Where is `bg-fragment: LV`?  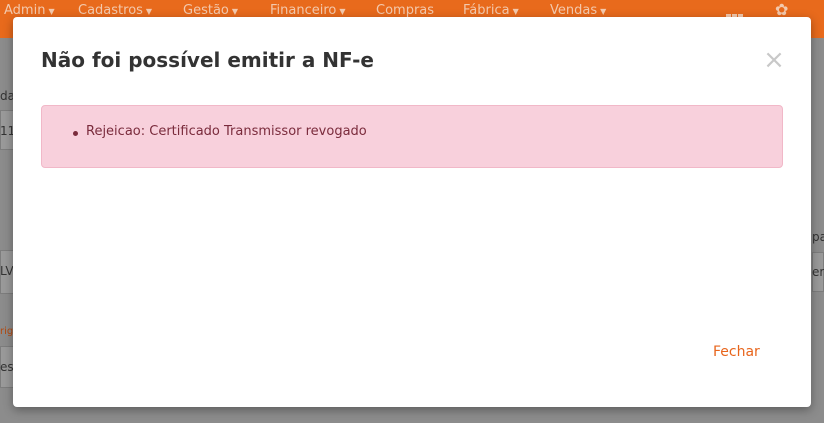
bg-fragment: LV is located at coordinates (7, 271).